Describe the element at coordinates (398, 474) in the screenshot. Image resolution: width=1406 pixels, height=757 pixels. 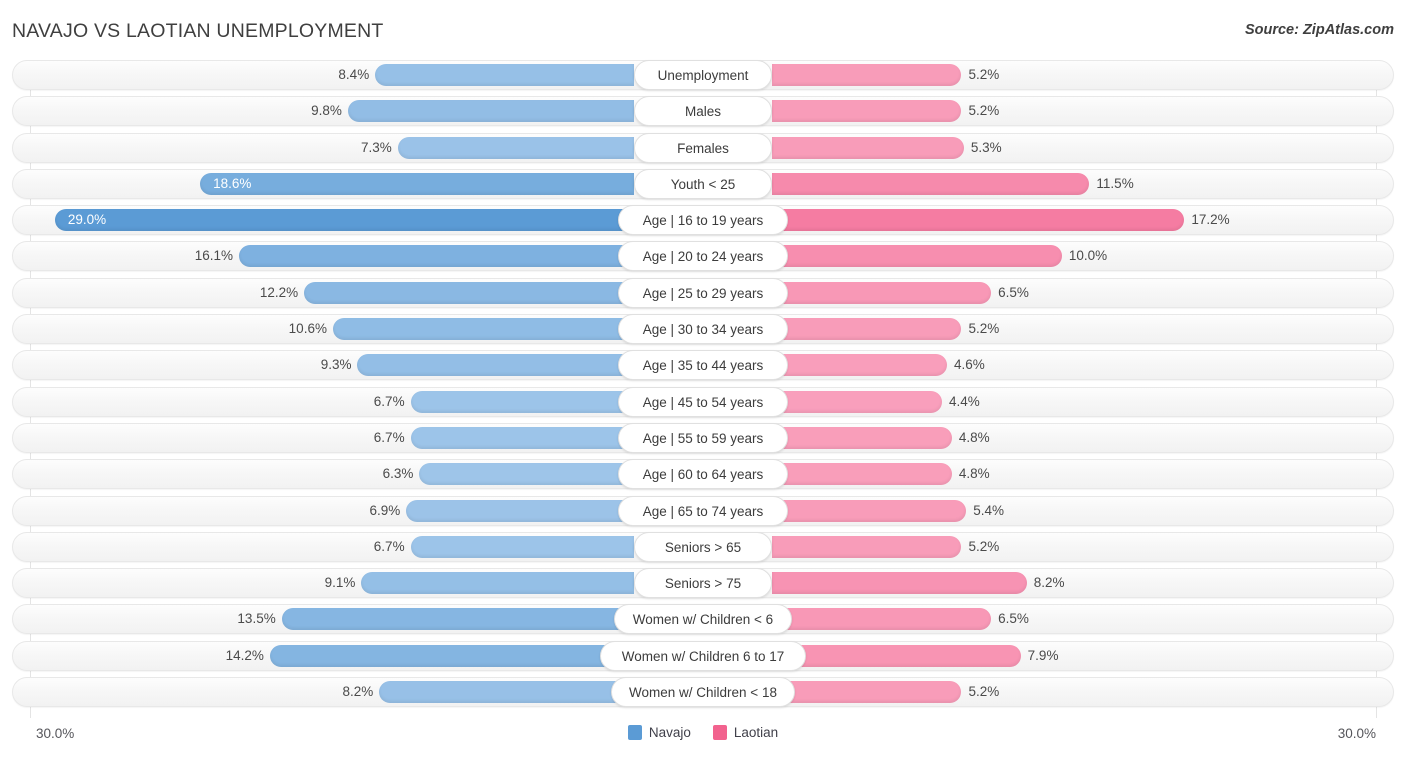
I see `value-label-navajo: 6.3%` at that location.